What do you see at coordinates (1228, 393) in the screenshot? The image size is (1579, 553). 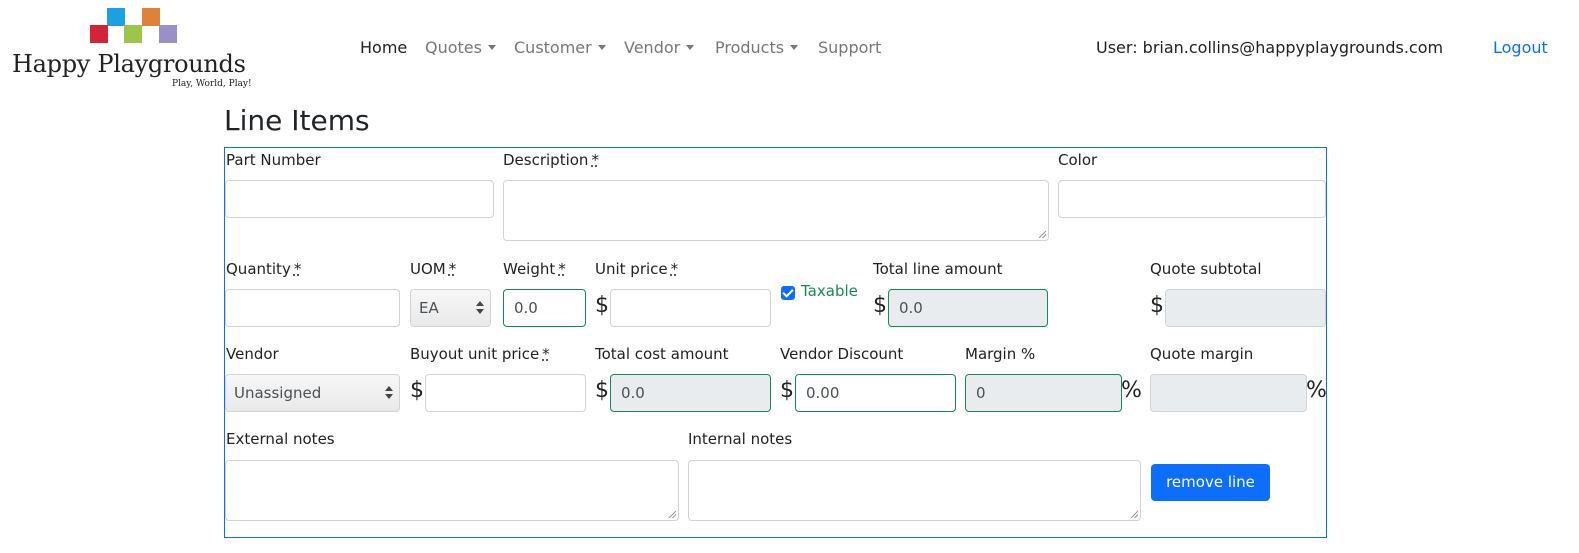 I see `quote-margin-field` at bounding box center [1228, 393].